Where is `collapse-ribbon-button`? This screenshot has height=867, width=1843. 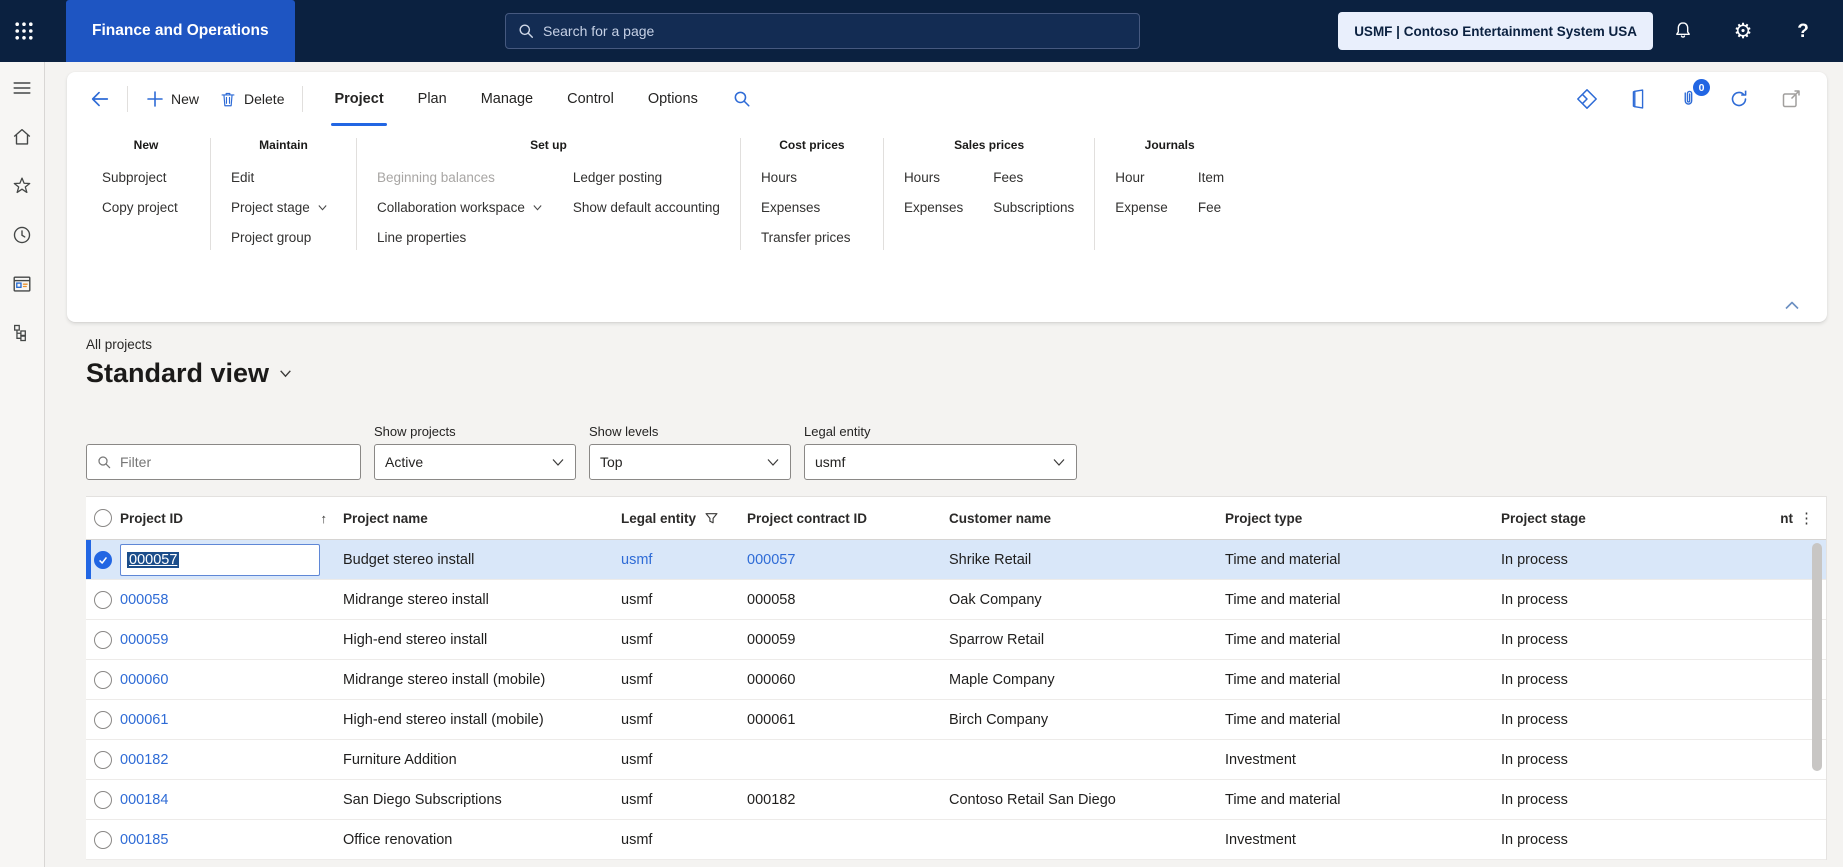
collapse-ribbon-button is located at coordinates (1792, 305).